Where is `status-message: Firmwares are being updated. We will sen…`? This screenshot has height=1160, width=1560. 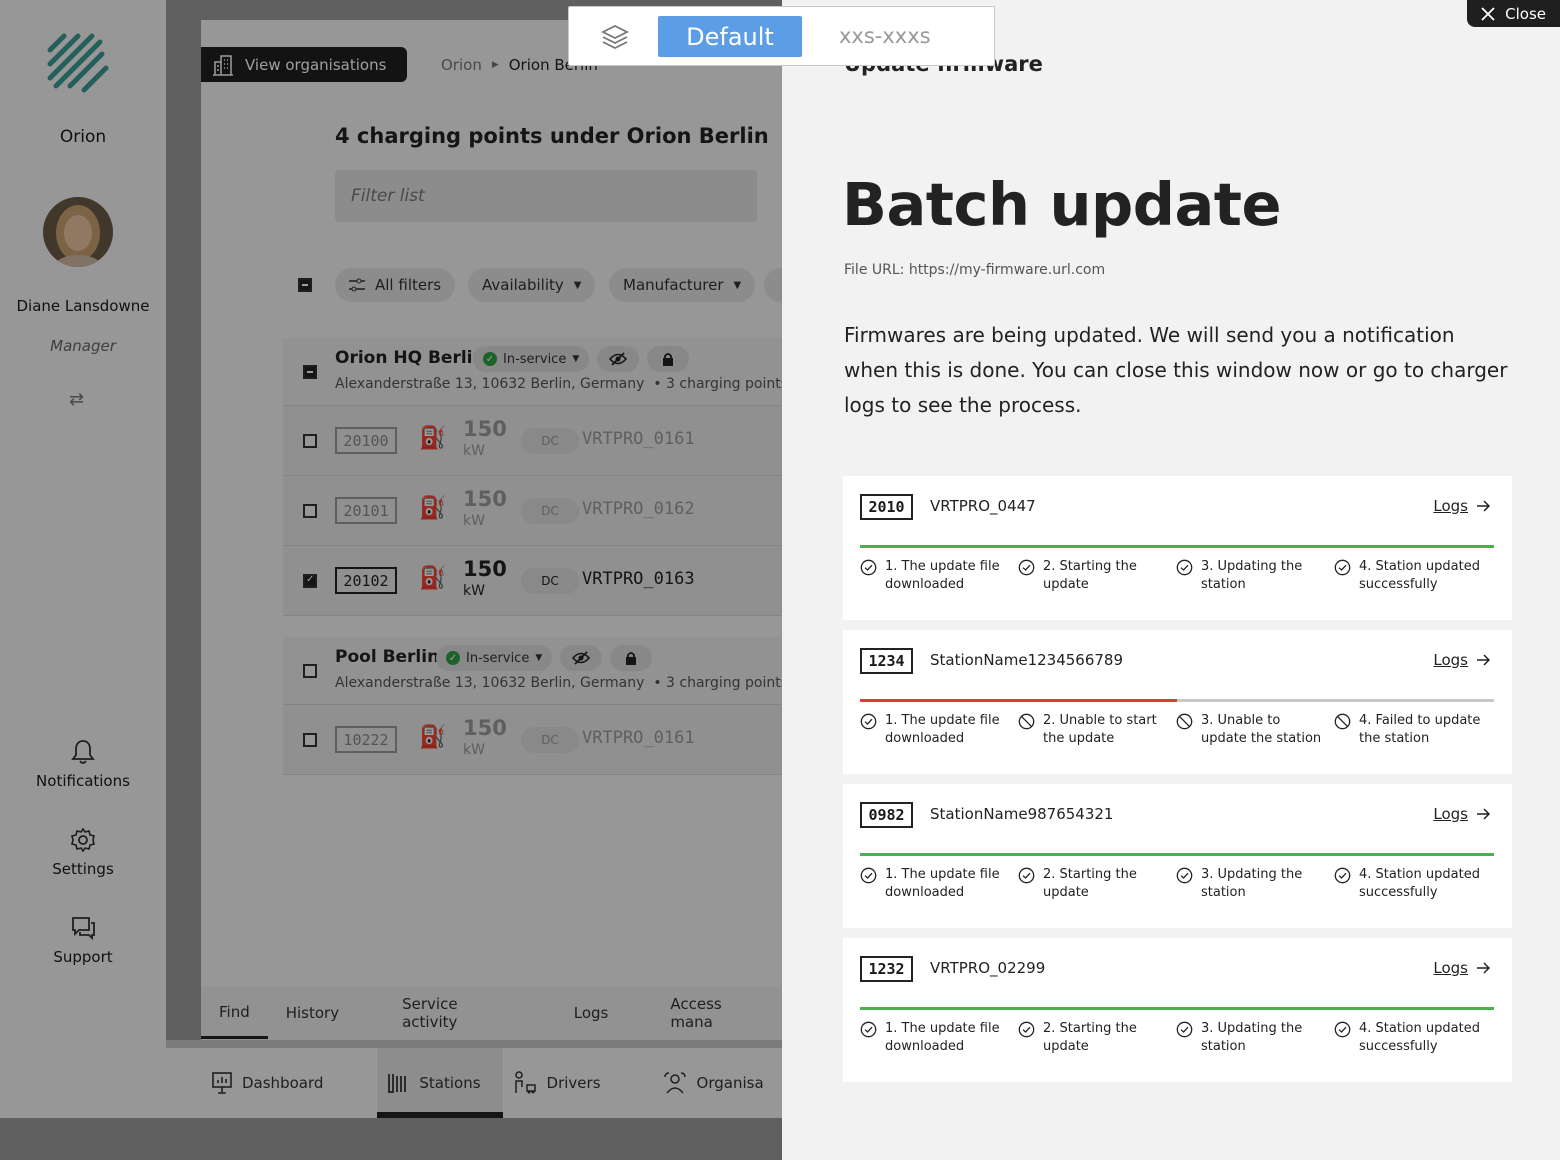
status-message: Firmwares are being updated. We will sen… is located at coordinates (1176, 370).